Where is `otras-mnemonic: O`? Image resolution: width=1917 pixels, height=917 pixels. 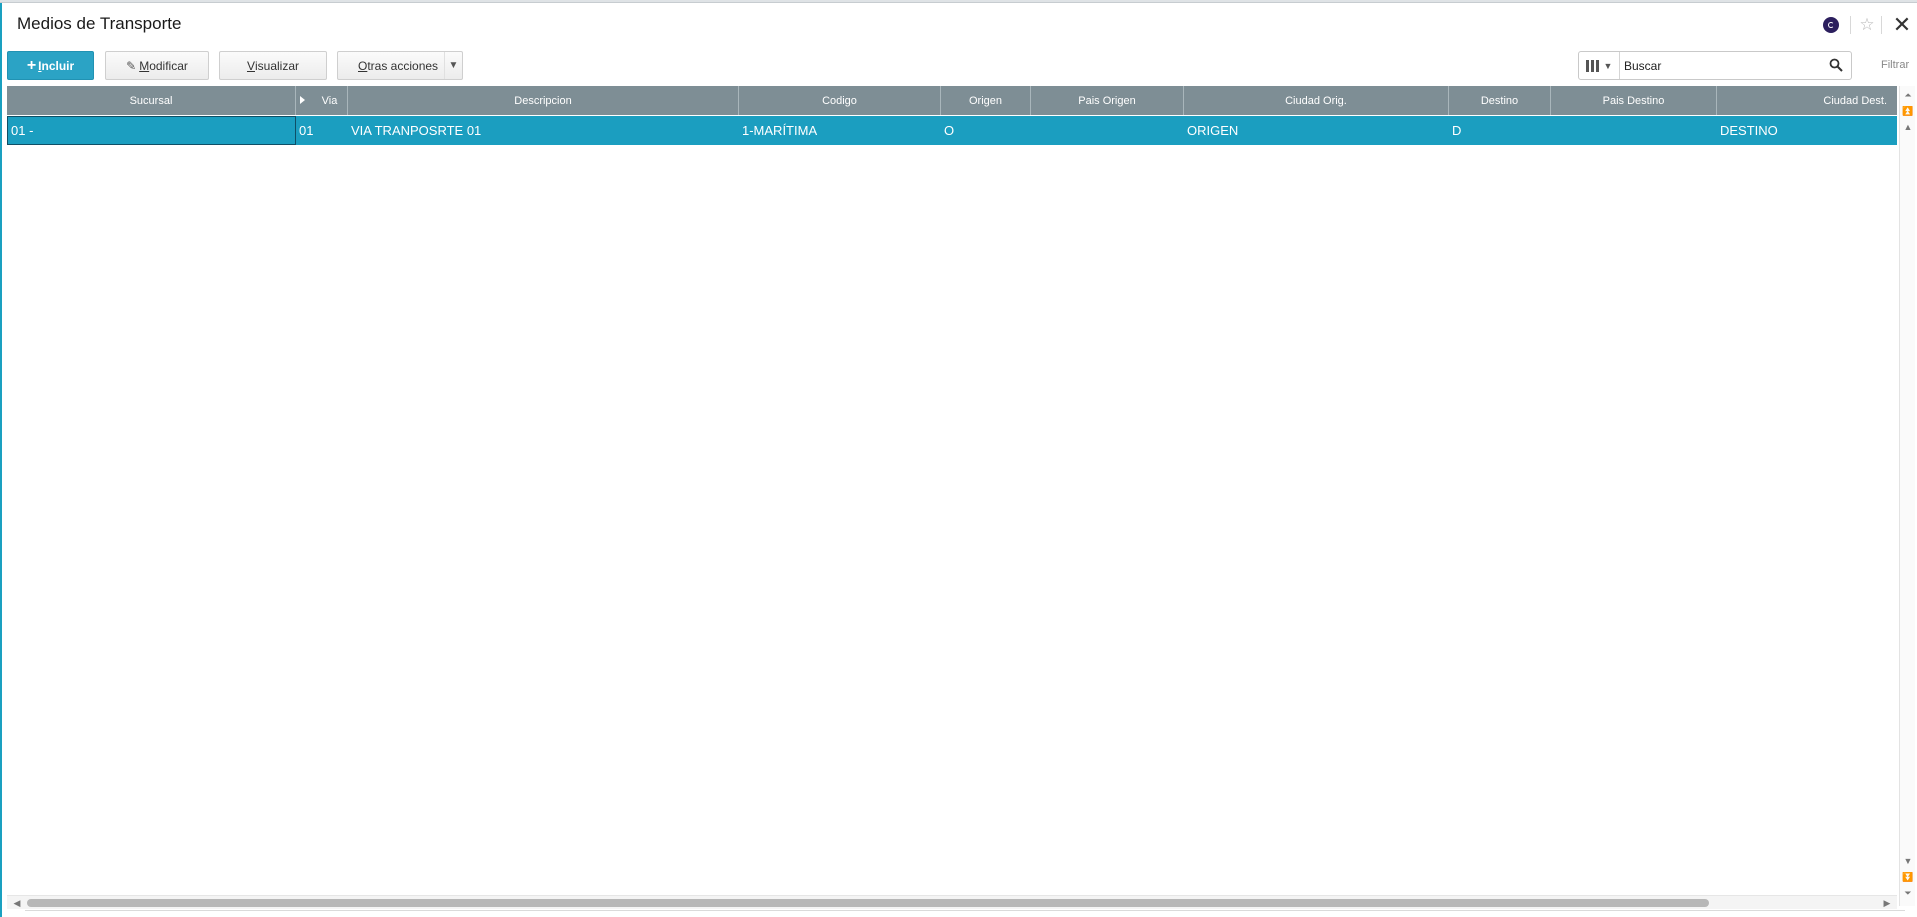 otras-mnemonic: O is located at coordinates (363, 65).